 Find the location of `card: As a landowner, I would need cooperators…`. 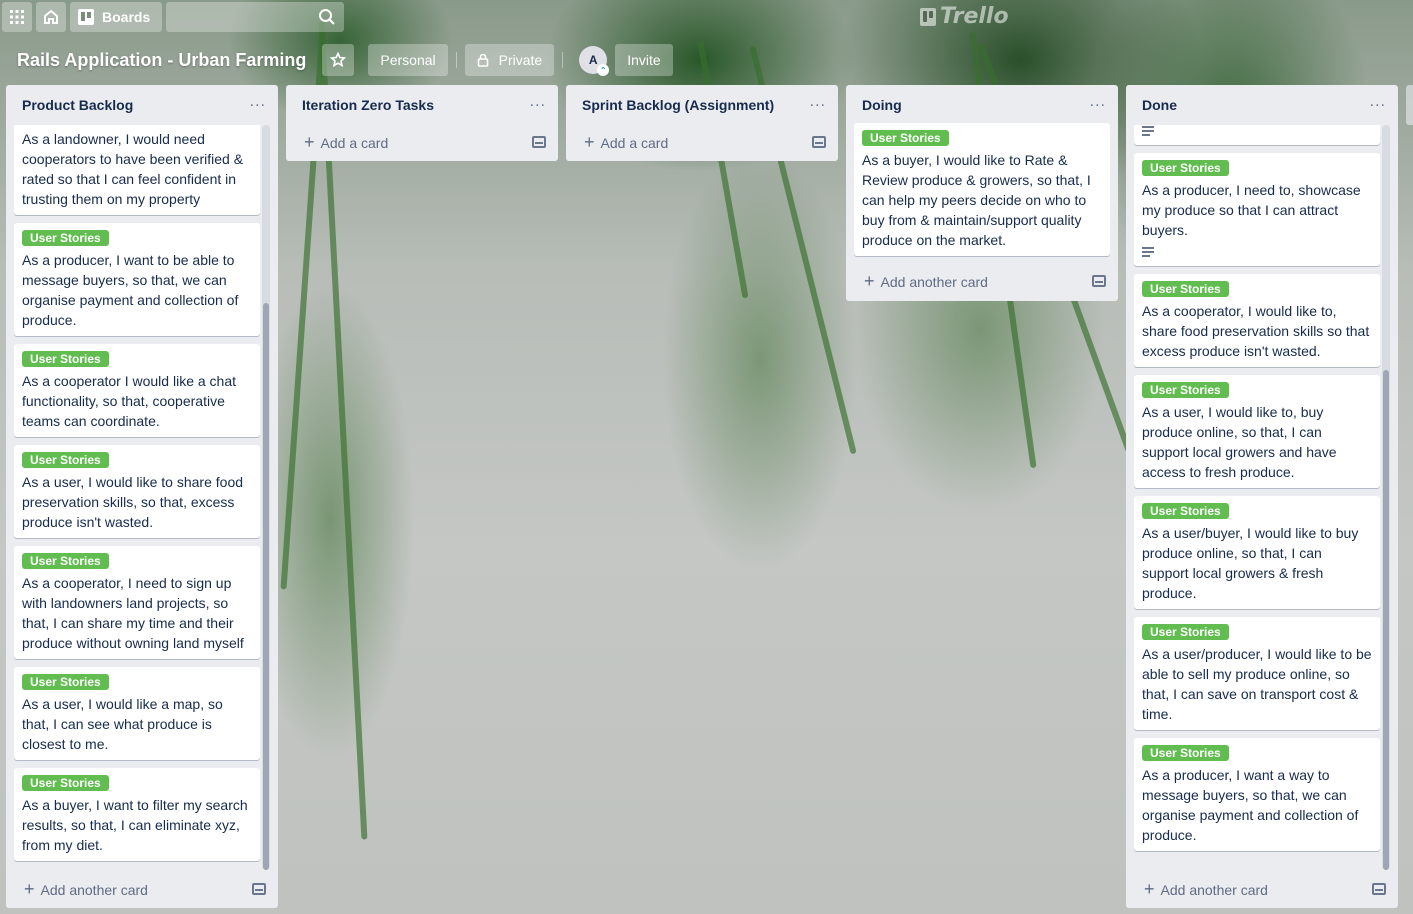

card: As a landowner, I would need cooperators… is located at coordinates (137, 170).